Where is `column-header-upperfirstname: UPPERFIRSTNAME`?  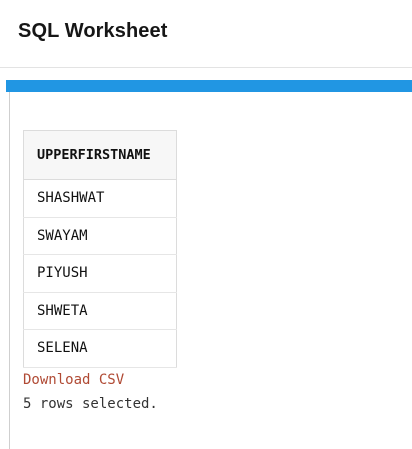
column-header-upperfirstname: UPPERFIRSTNAME is located at coordinates (100, 155).